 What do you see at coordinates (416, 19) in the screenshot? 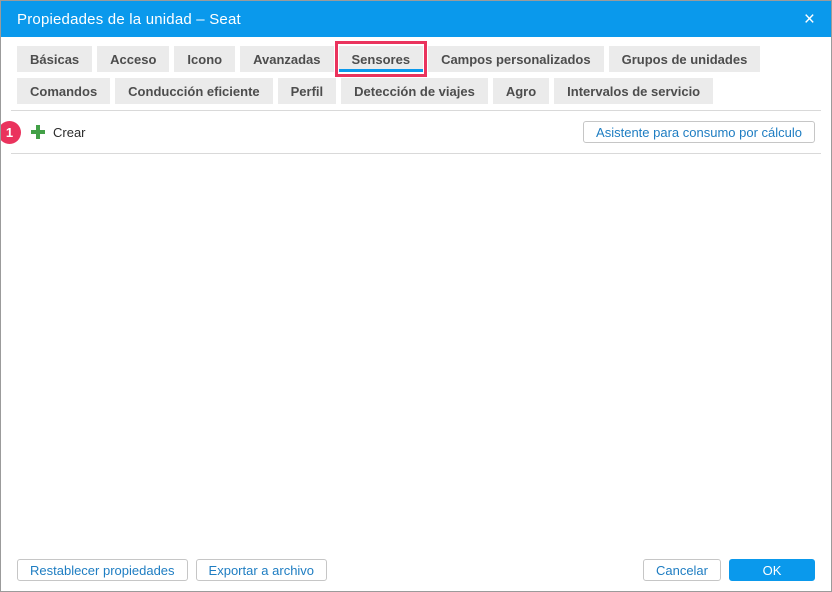
I see `dialog-header: Propiedades de la unidad – Seat ×` at bounding box center [416, 19].